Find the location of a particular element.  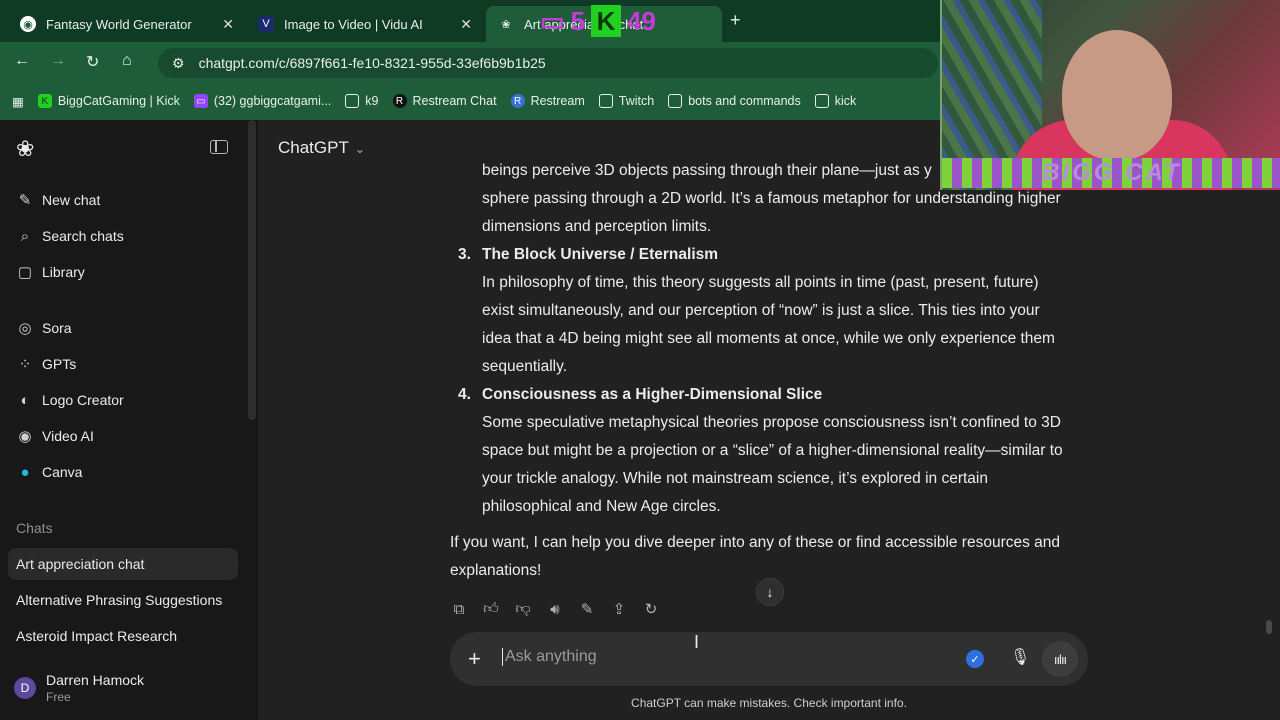

chevron-down-icon: ⌄ is located at coordinates (359, 149).